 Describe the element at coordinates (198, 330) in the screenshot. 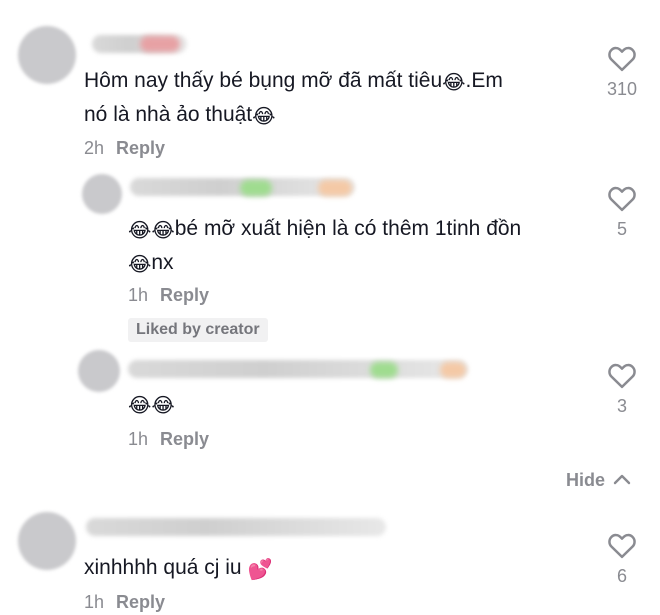

I see `liked-by-creator-badge: Liked by creator` at that location.